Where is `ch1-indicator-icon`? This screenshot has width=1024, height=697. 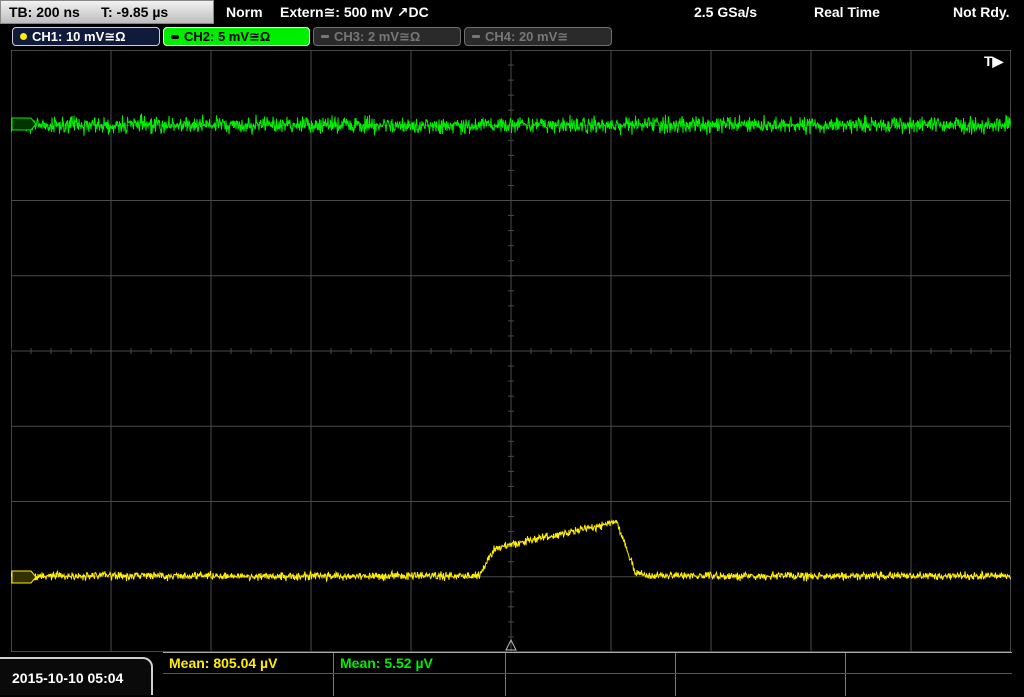 ch1-indicator-icon is located at coordinates (23, 36).